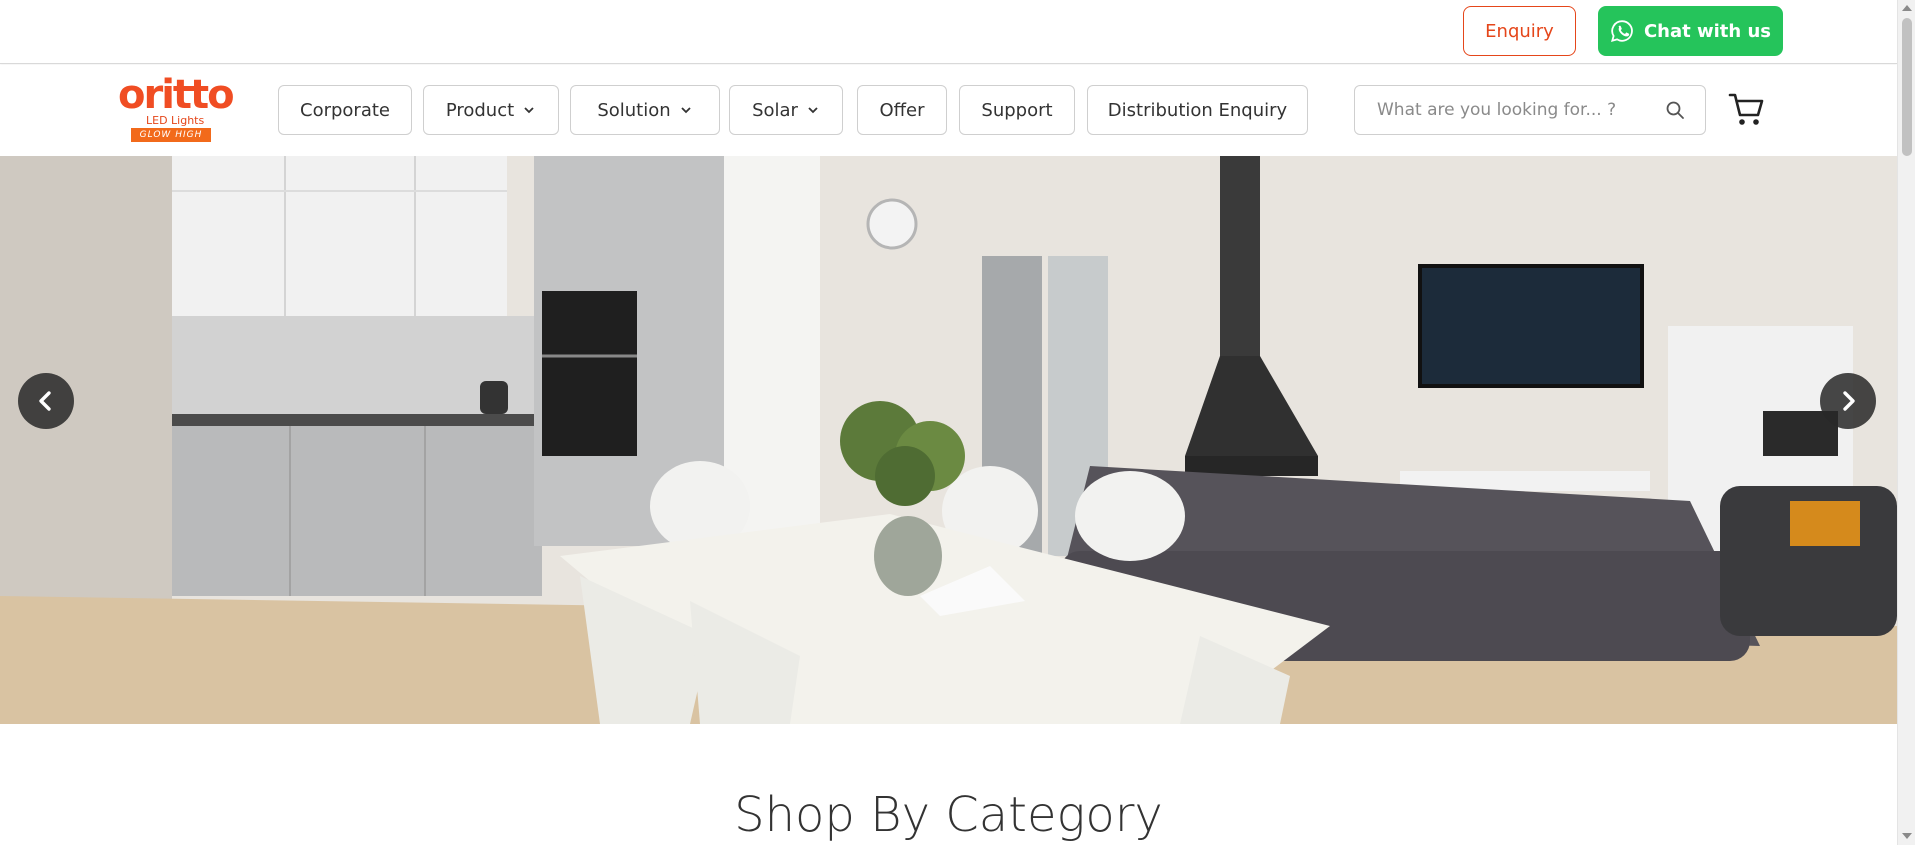 The width and height of the screenshot is (1915, 845). I want to click on nav-item-label: Distribution Enquiry, so click(1197, 110).